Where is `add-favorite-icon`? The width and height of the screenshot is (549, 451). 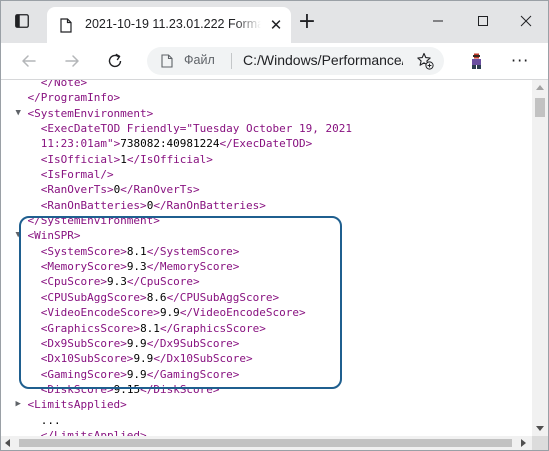 add-favorite-icon is located at coordinates (425, 61).